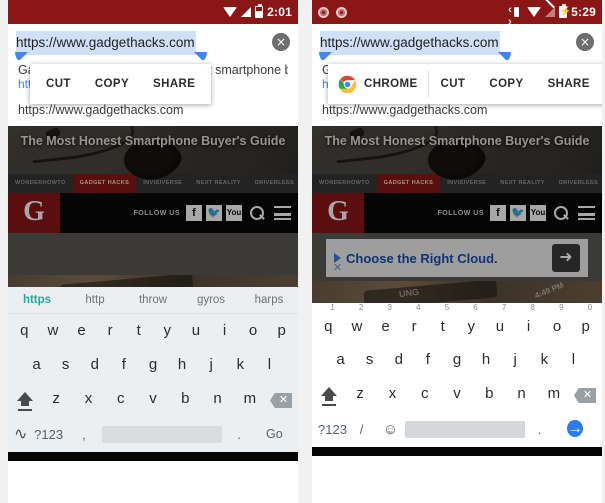  Describe the element at coordinates (224, 331) in the screenshot. I see `key-i: i` at that location.